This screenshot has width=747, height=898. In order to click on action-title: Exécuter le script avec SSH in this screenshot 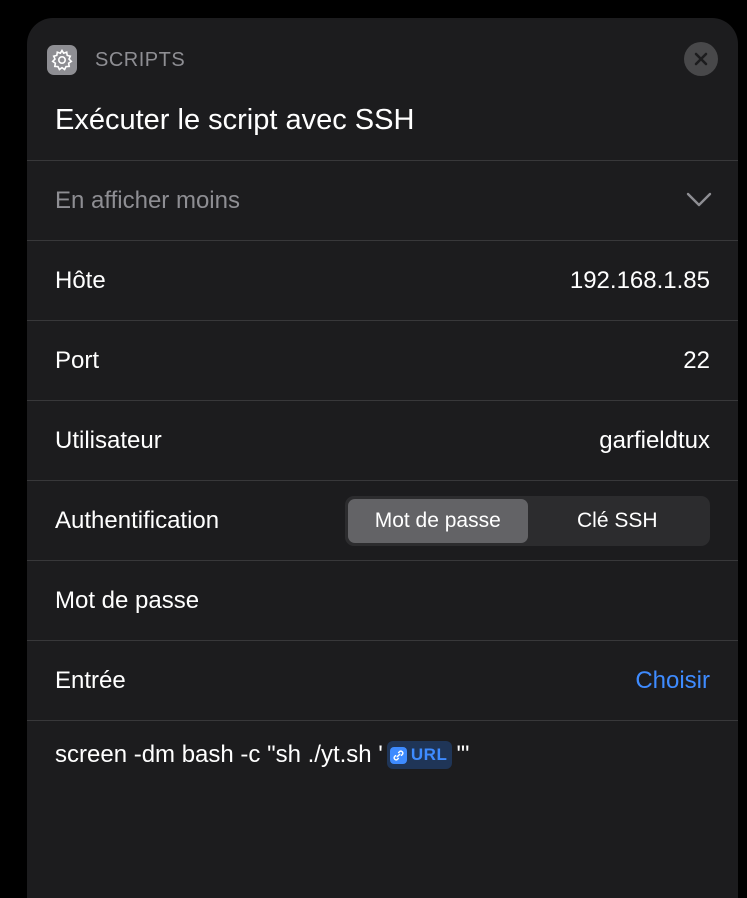, I will do `click(235, 120)`.